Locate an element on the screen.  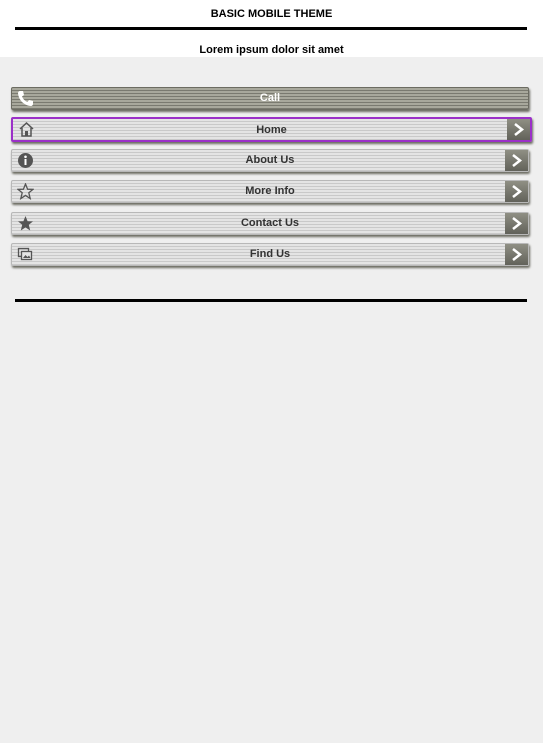
menu-item-about-us: About Us is located at coordinates (270, 160).